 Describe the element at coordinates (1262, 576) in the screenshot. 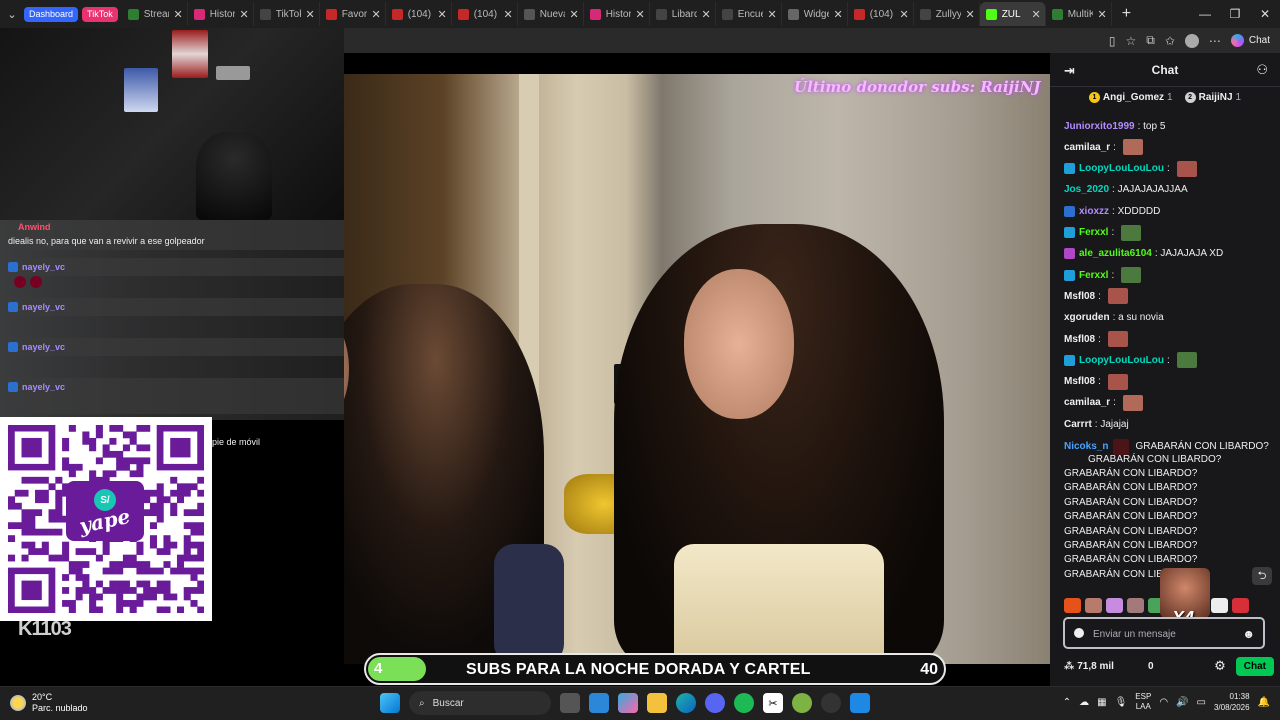

I see `scroll-to-bottom-icon: ⮌` at that location.